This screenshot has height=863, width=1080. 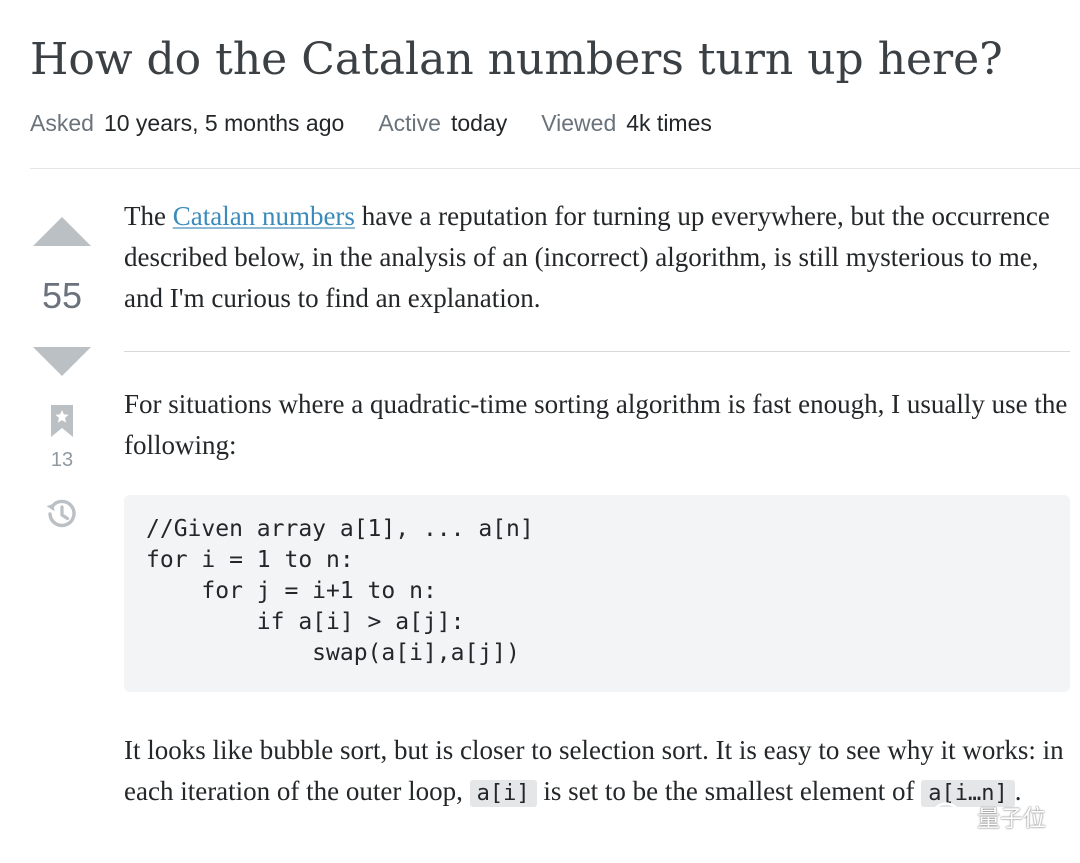 I want to click on asked-value: 10 years, 5 months ago, so click(x=224, y=123).